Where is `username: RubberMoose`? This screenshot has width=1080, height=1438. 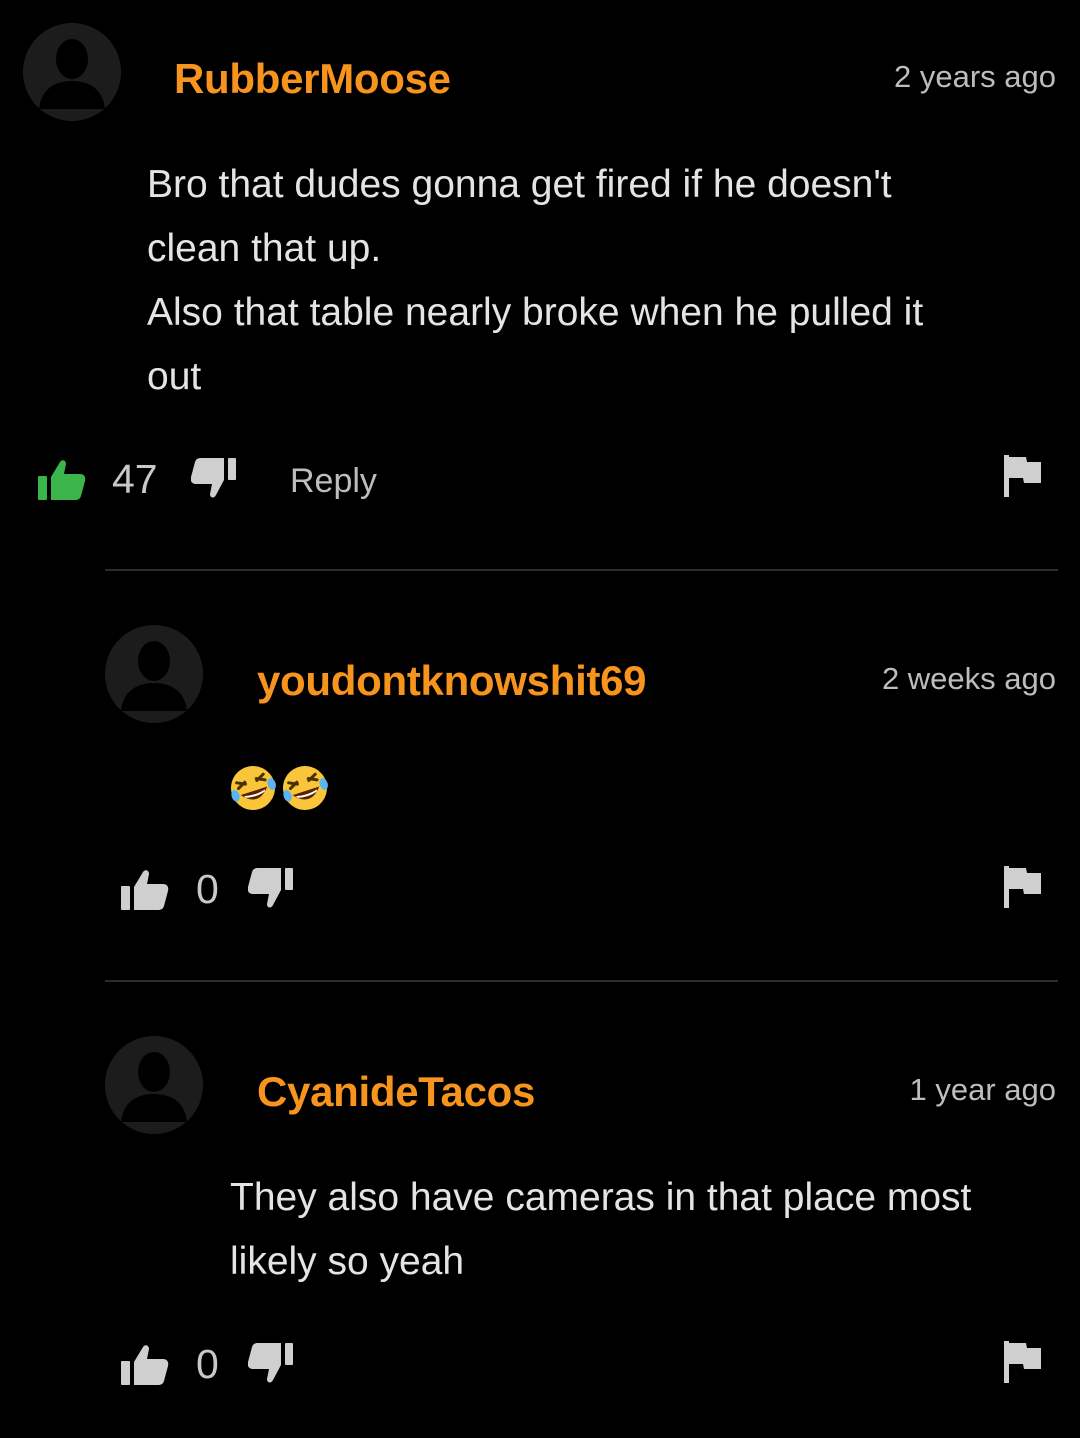 username: RubberMoose is located at coordinates (312, 79).